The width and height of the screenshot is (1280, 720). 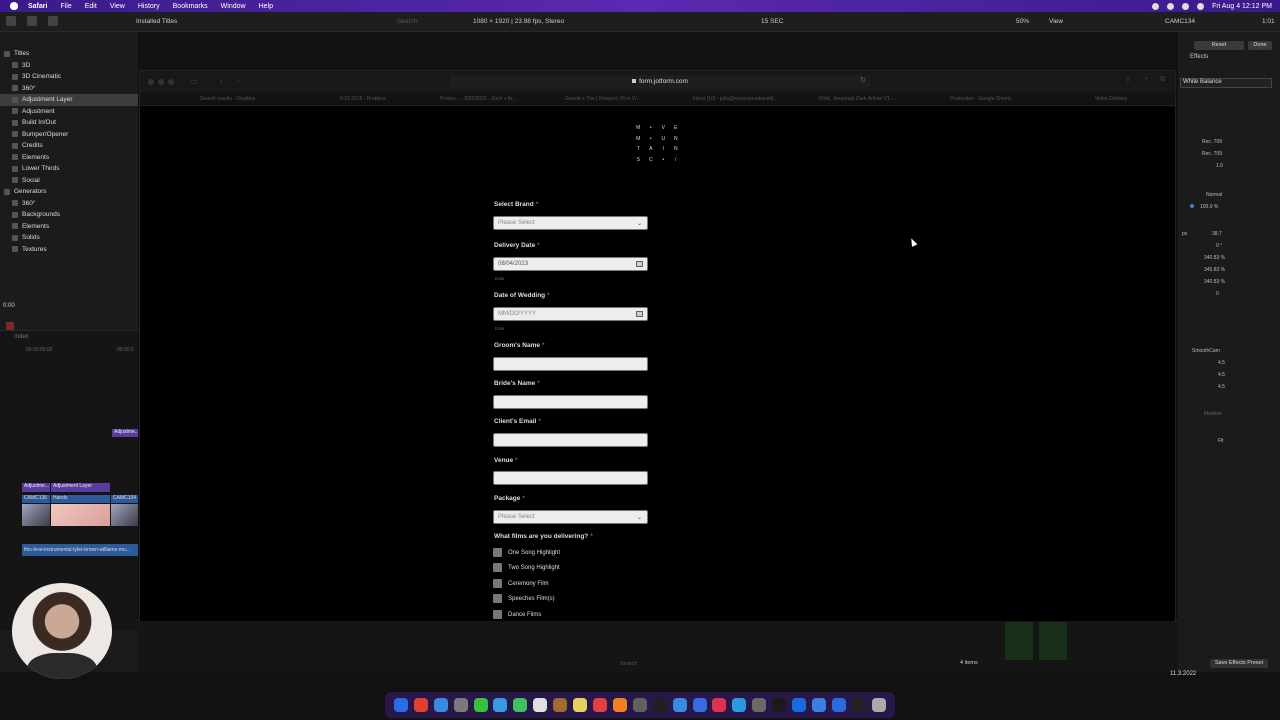 I want to click on done-button: Done, so click(x=1260, y=45).